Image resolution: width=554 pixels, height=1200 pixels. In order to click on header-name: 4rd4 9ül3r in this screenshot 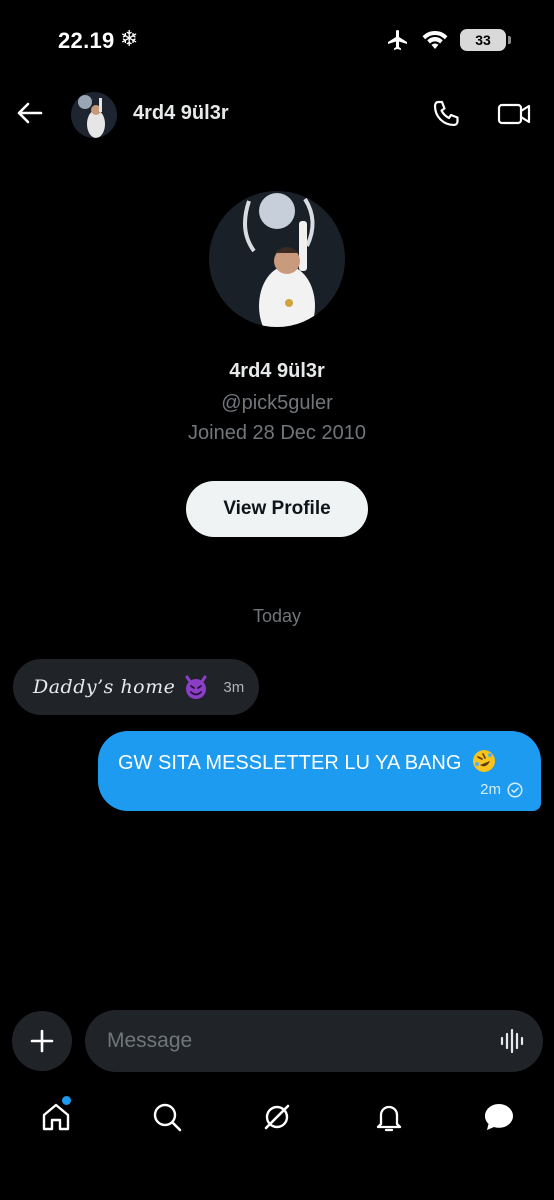, I will do `click(181, 113)`.